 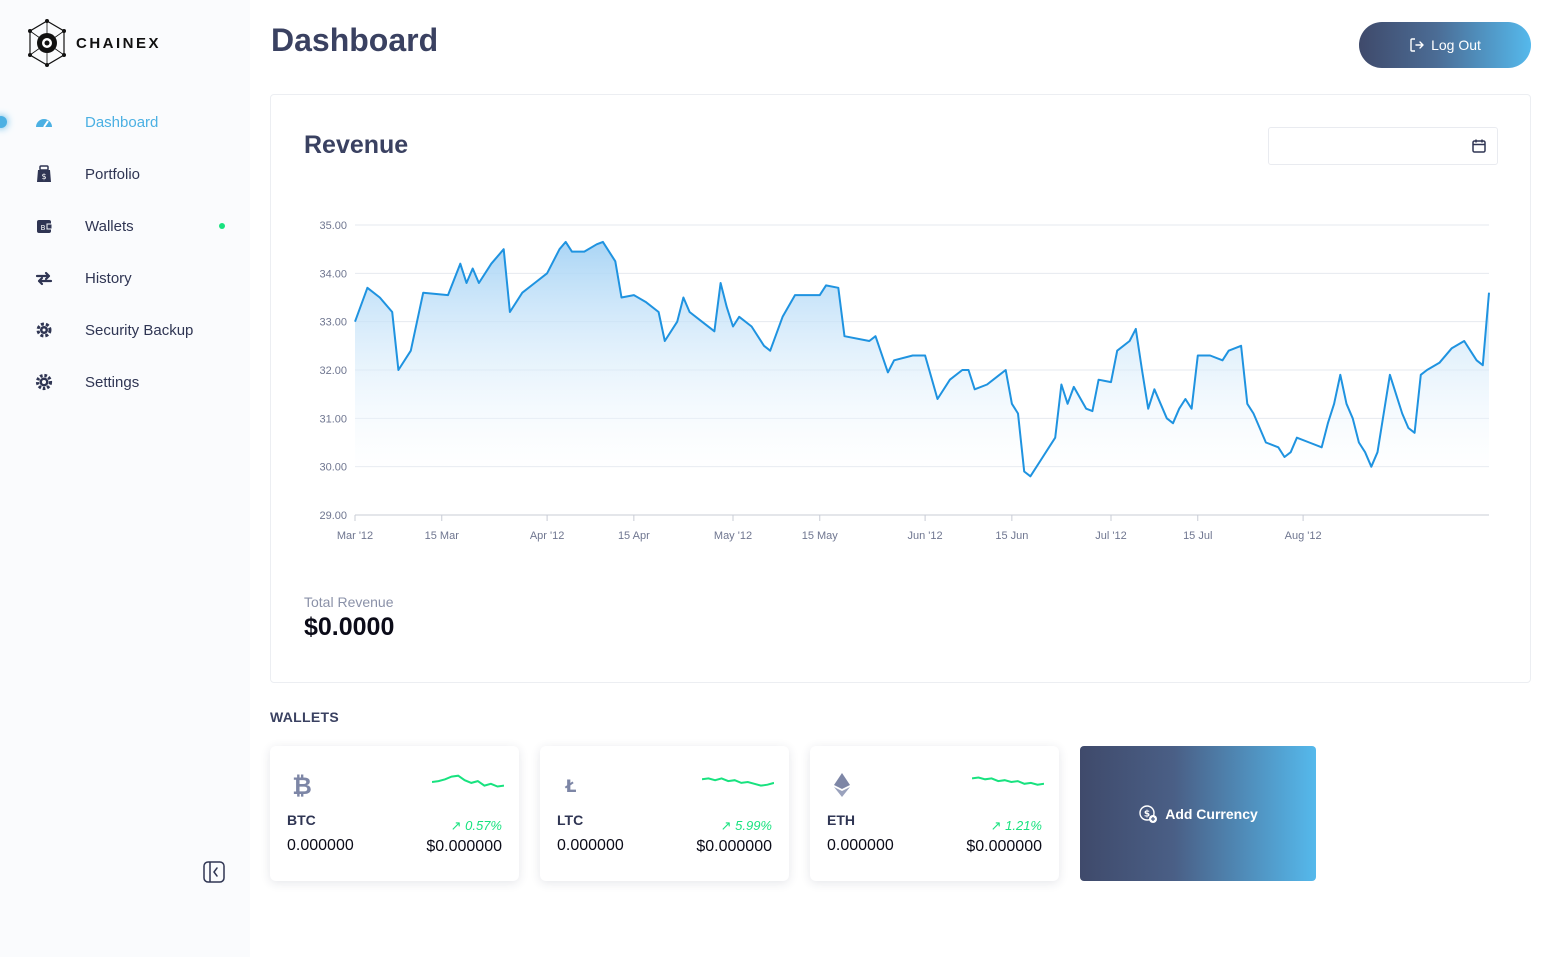 What do you see at coordinates (925, 536) in the screenshot?
I see `x-tick-label: Jun '12` at bounding box center [925, 536].